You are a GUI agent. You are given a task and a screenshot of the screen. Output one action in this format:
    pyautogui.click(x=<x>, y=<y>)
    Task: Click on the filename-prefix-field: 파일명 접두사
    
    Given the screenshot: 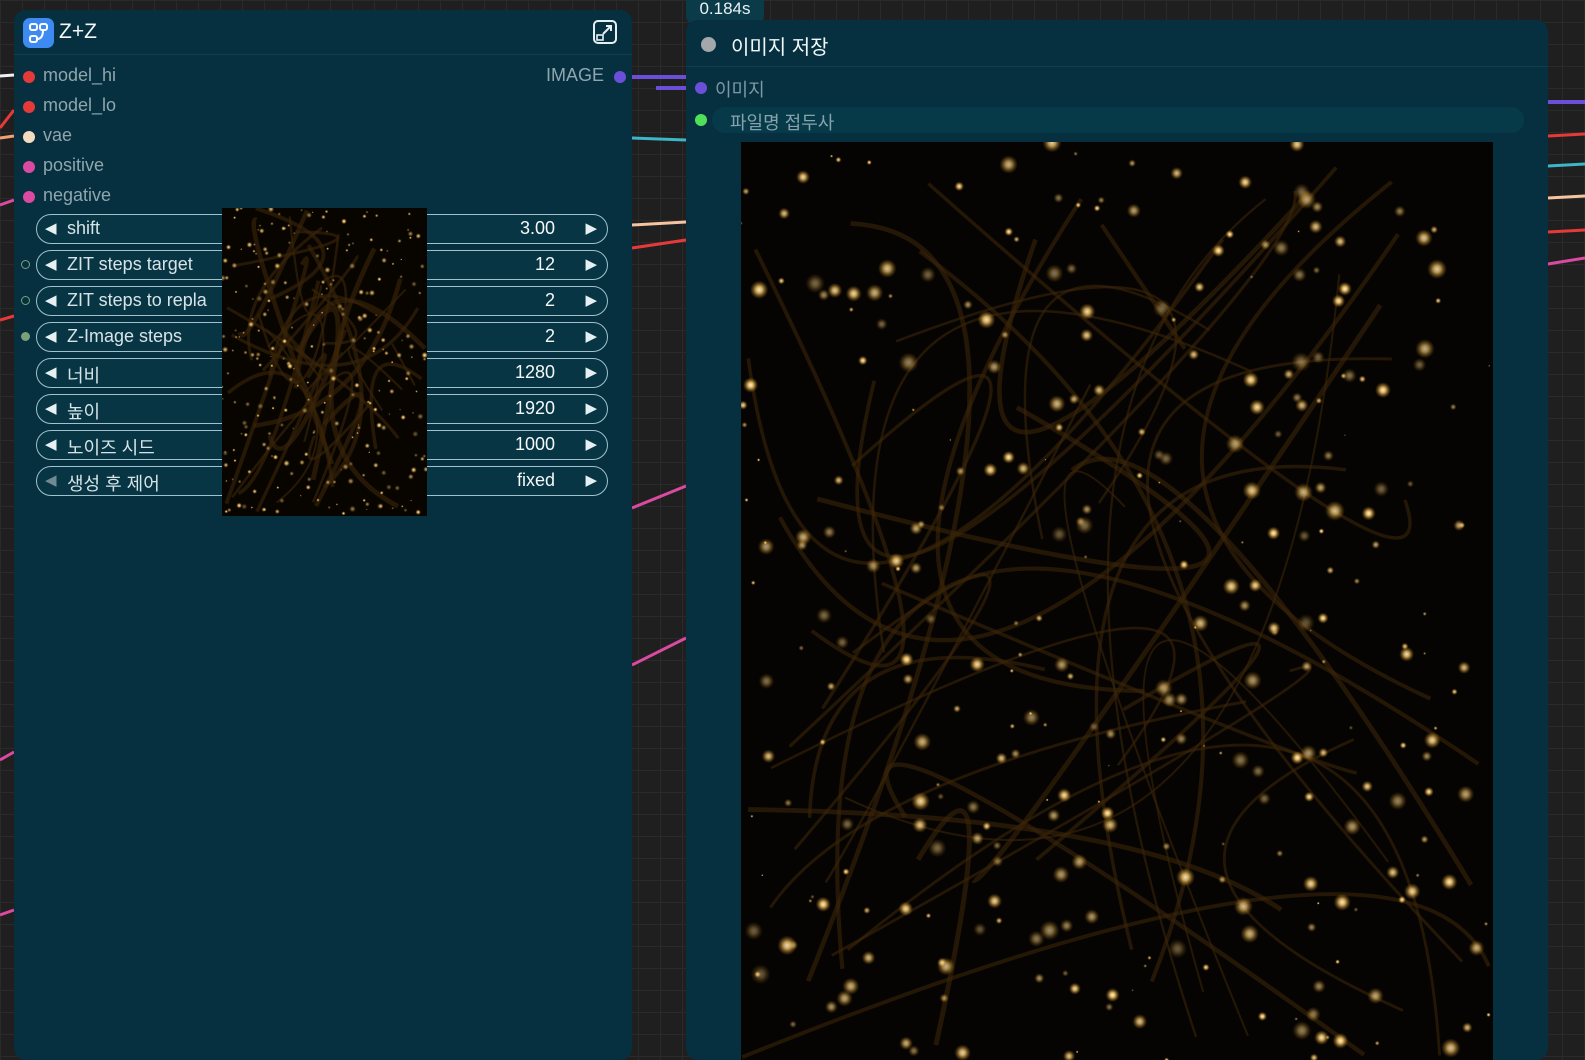 What is the action you would take?
    pyautogui.click(x=1118, y=120)
    